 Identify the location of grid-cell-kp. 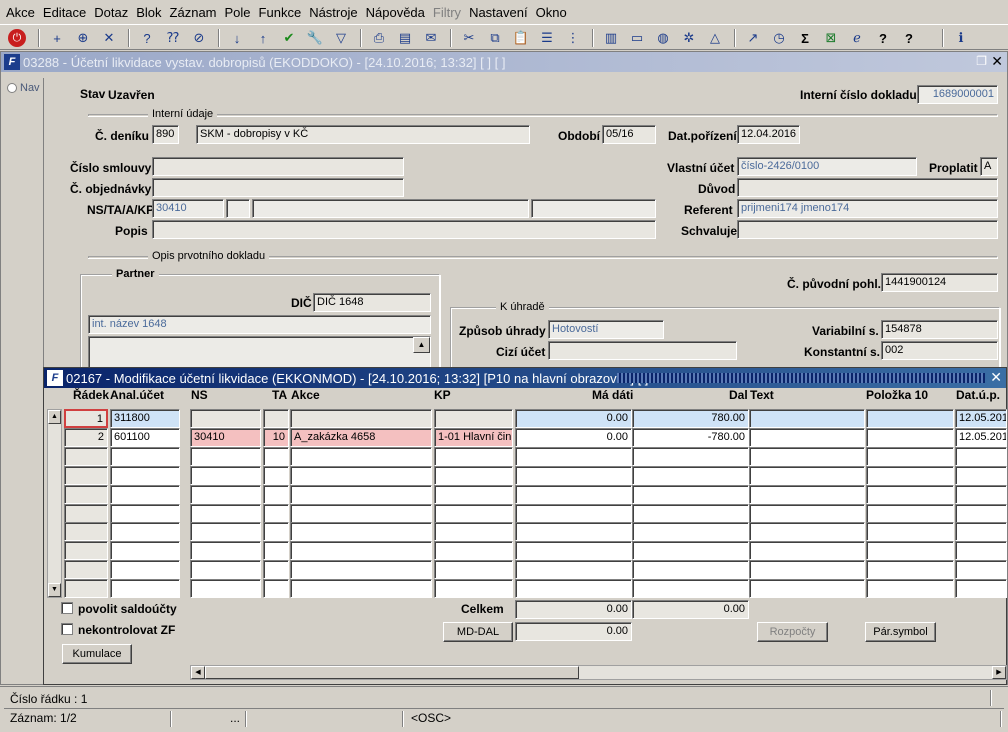
(473, 418).